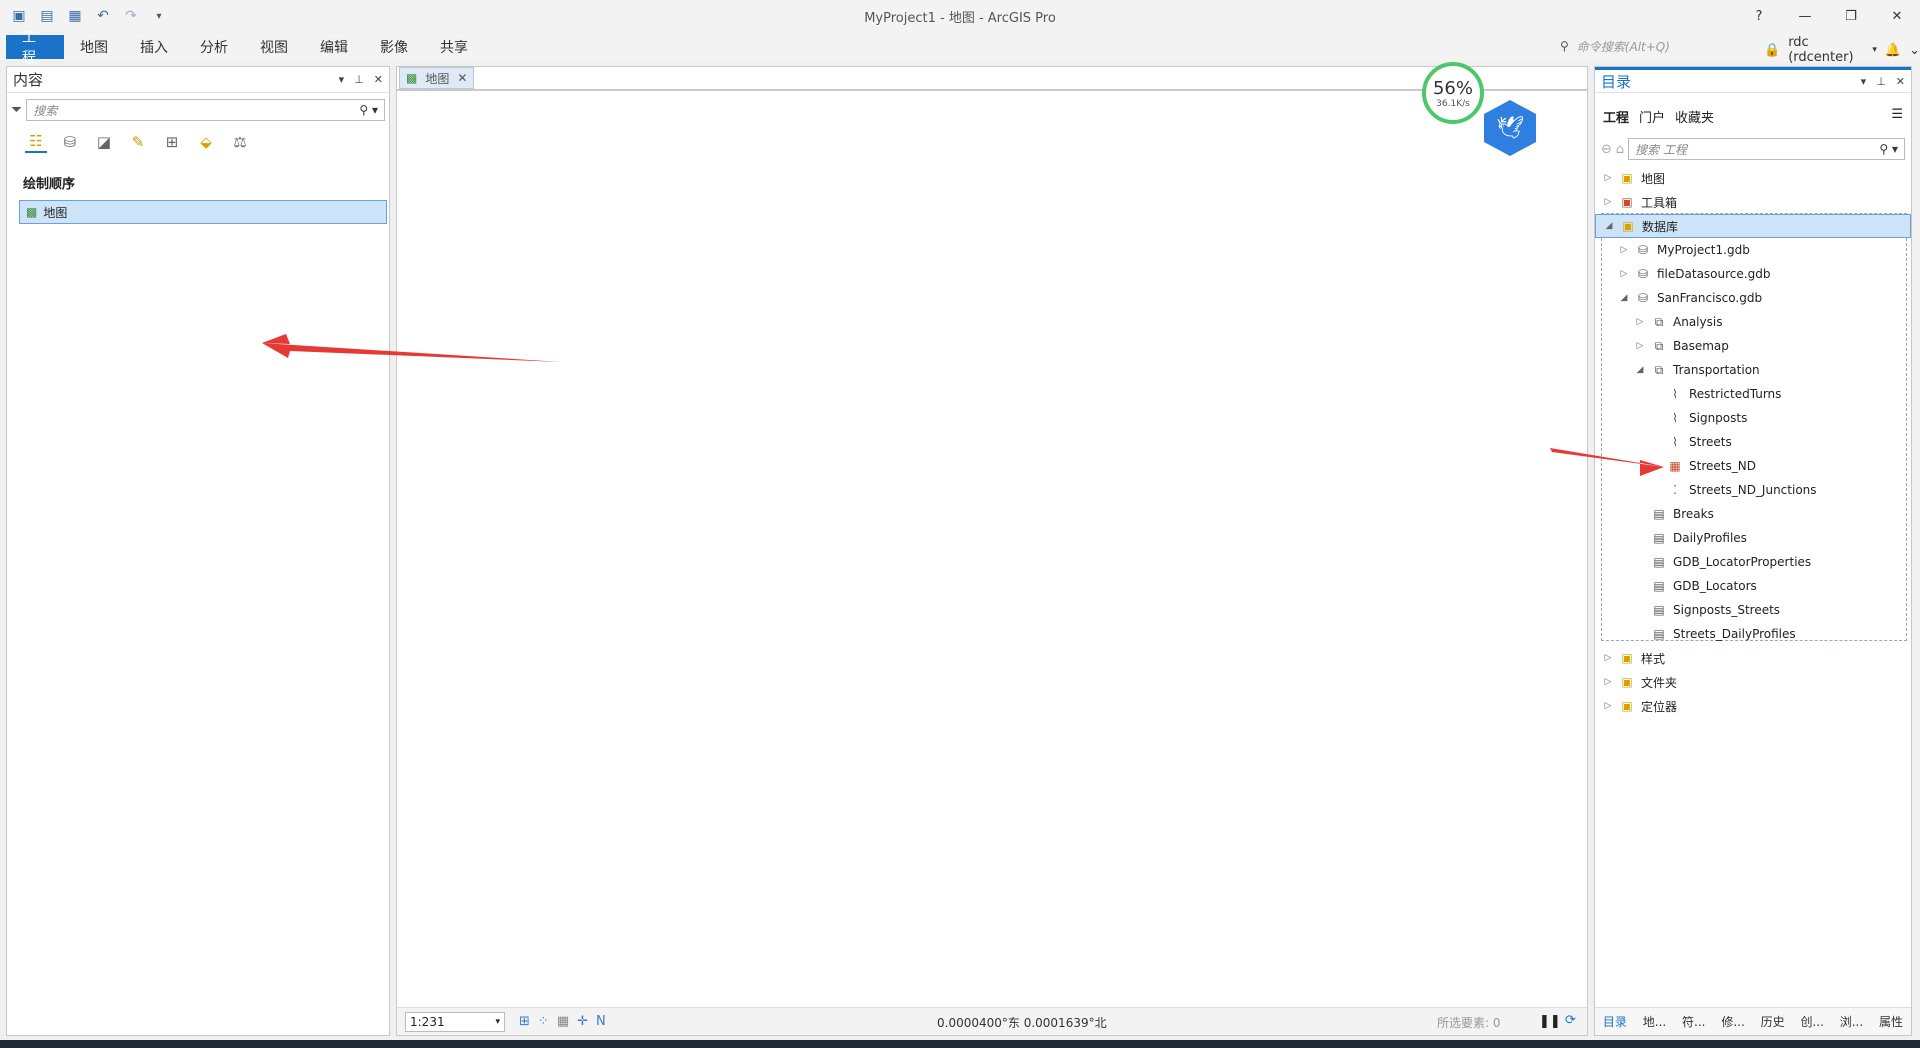 The width and height of the screenshot is (1920, 1048). What do you see at coordinates (138, 142) in the screenshot?
I see `editing-icon: ✎` at bounding box center [138, 142].